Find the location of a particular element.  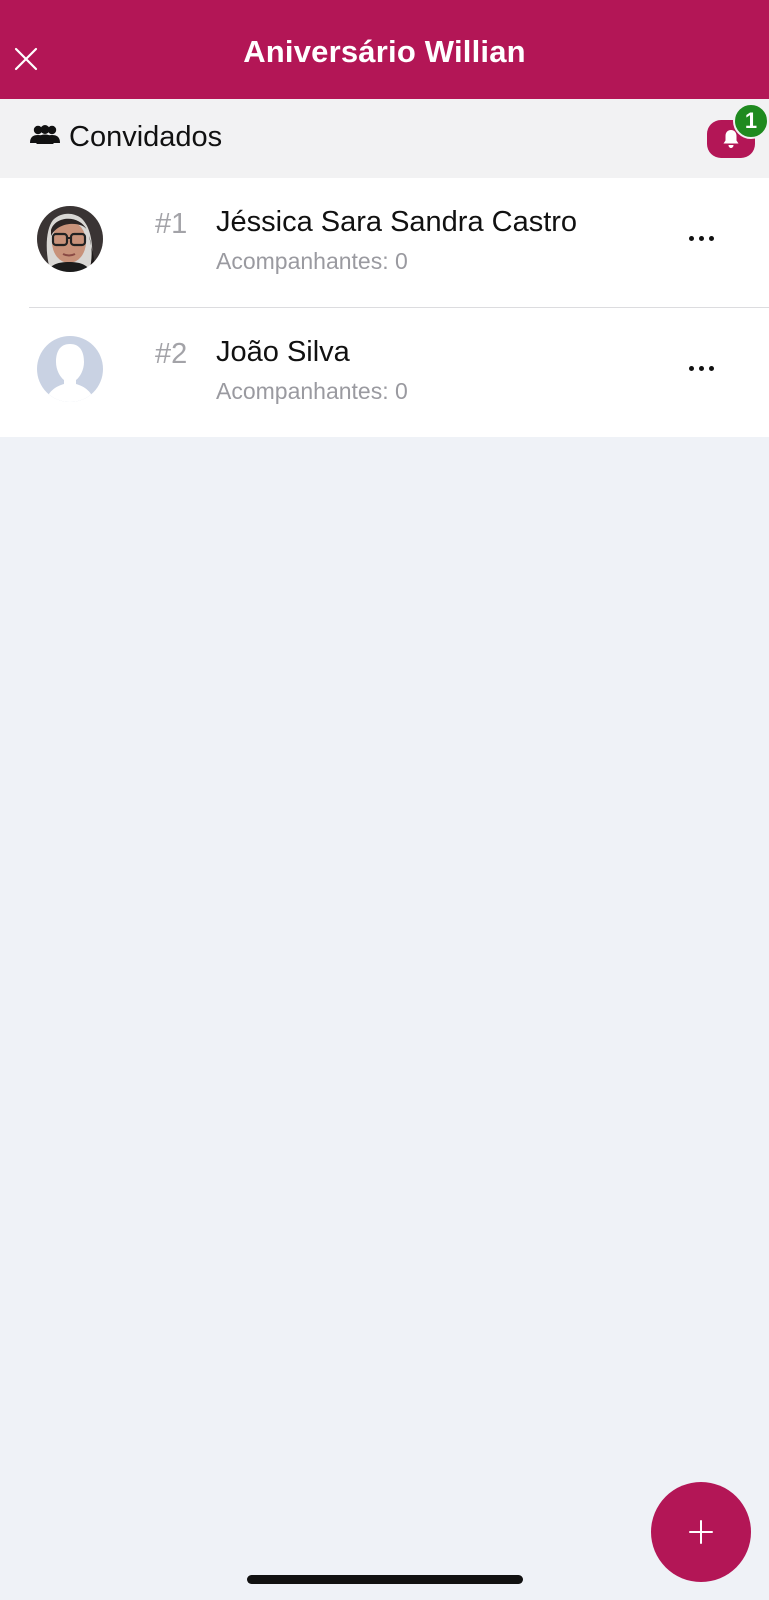

close-icon is located at coordinates (26, 59).